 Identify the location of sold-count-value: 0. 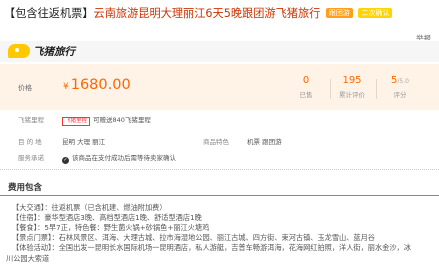
(306, 80).